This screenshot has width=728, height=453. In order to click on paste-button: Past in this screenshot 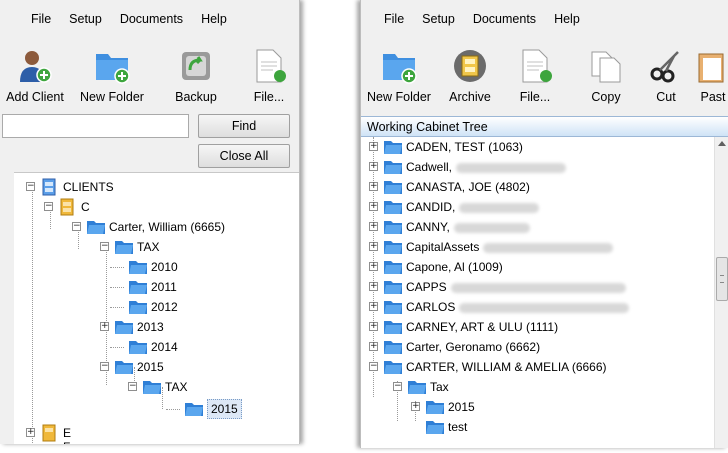, I will do `click(710, 74)`.